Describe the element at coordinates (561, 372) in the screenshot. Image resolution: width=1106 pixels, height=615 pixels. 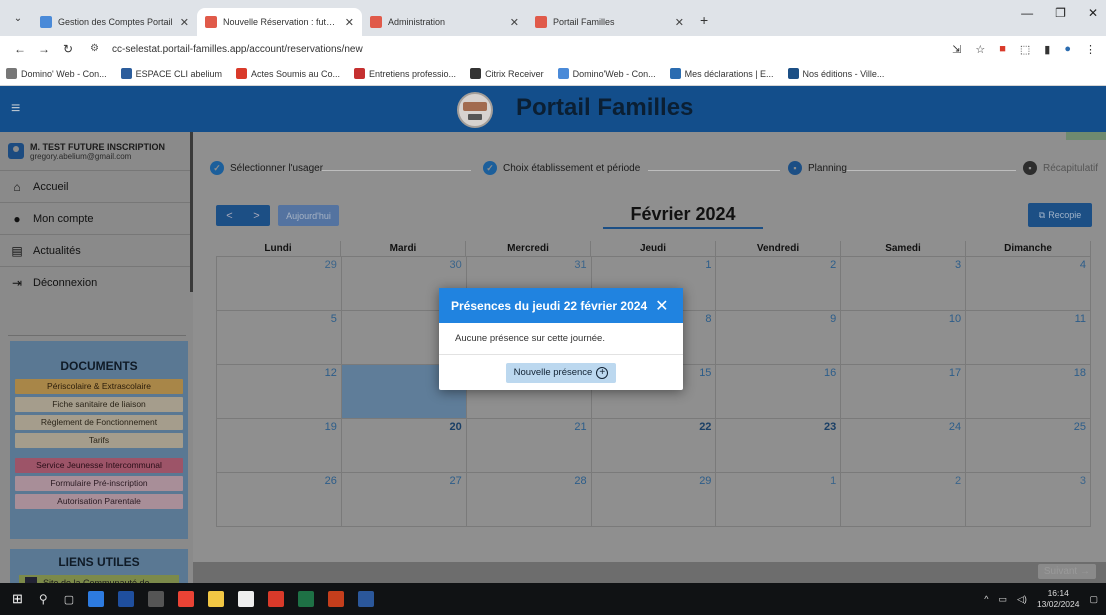
I see `new-presence-button: Nouvelle présence +` at that location.